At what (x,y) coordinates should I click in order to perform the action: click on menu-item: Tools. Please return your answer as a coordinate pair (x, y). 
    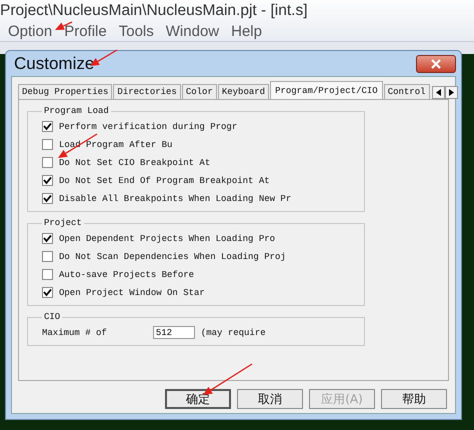
    Looking at the image, I should click on (136, 31).